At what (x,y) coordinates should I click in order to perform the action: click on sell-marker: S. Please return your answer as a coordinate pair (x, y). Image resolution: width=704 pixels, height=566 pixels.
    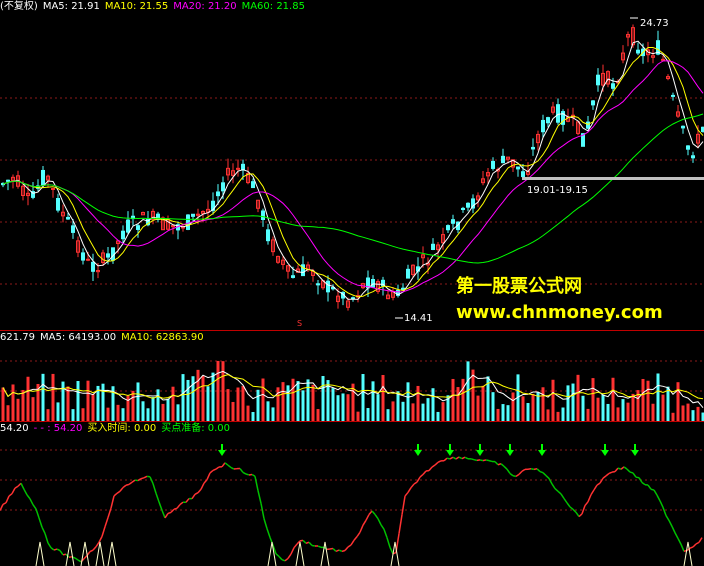
    Looking at the image, I should click on (299, 323).